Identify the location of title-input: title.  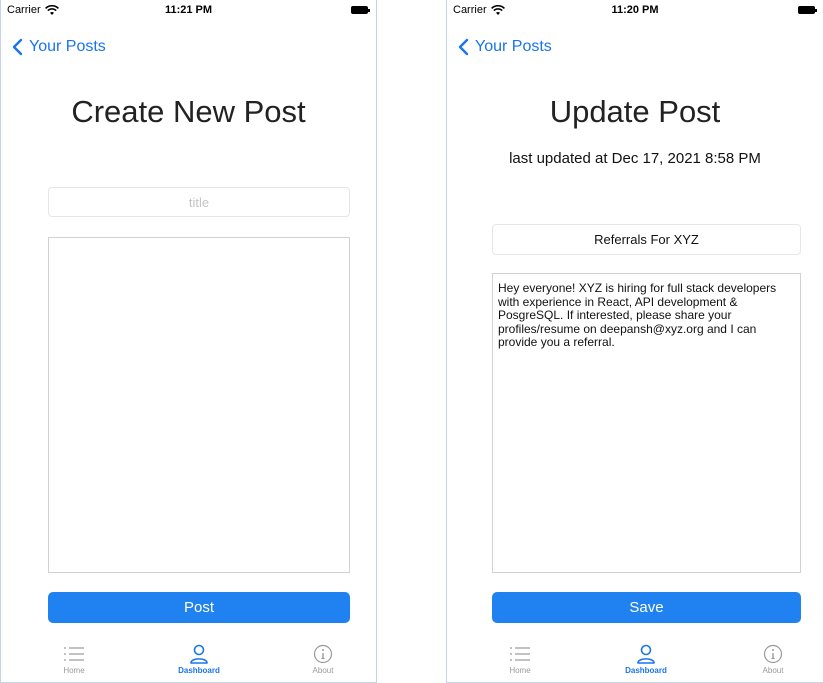
(199, 202).